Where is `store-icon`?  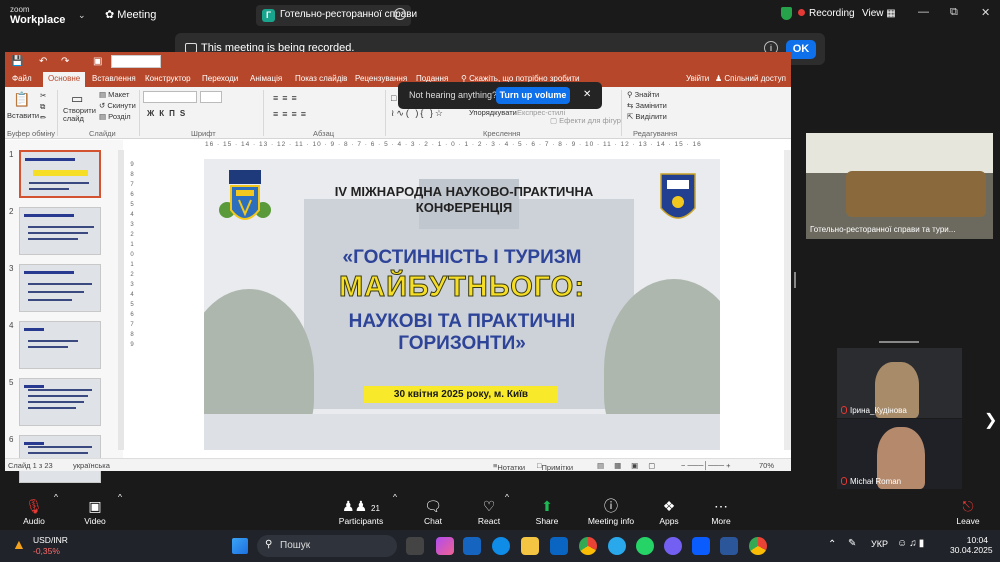 store-icon is located at coordinates (472, 546).